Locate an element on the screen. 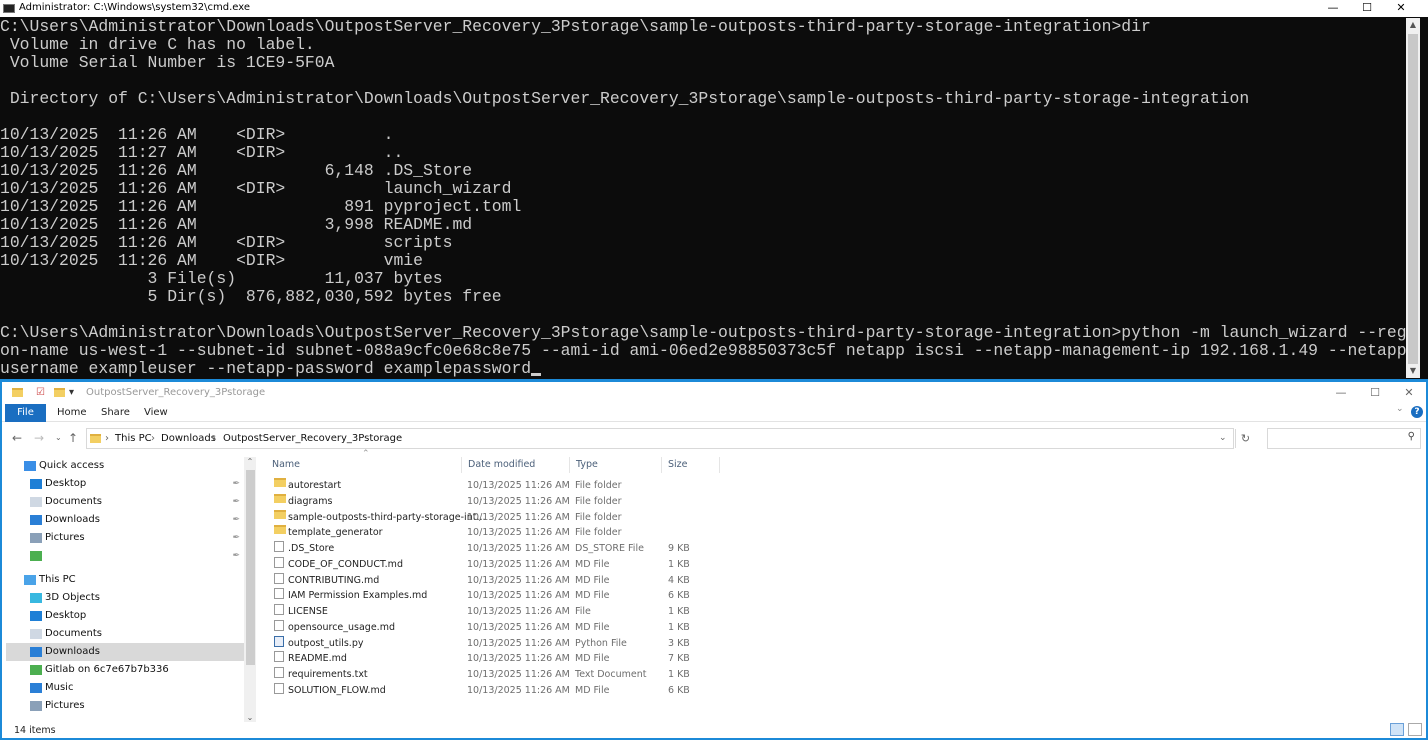  console-scrollbar: ▲ ▼ is located at coordinates (1413, 198).